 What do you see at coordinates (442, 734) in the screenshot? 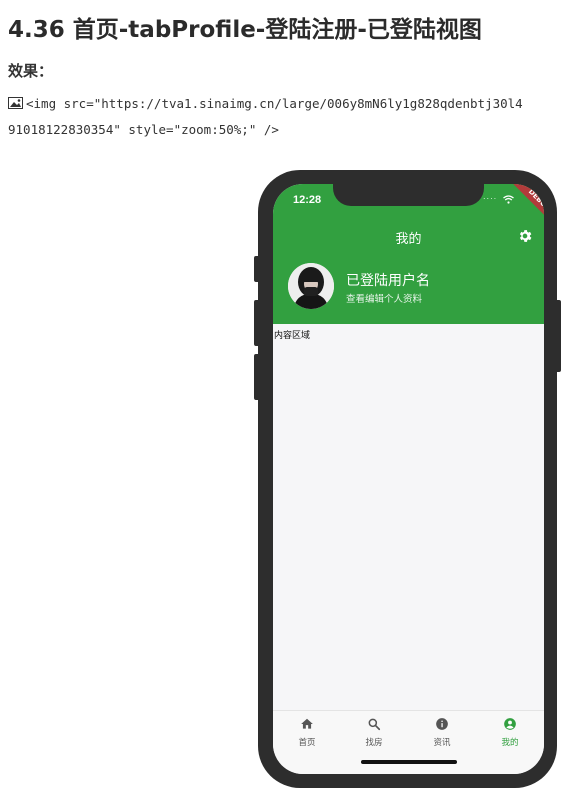
I see `tab-news: 资讯` at bounding box center [442, 734].